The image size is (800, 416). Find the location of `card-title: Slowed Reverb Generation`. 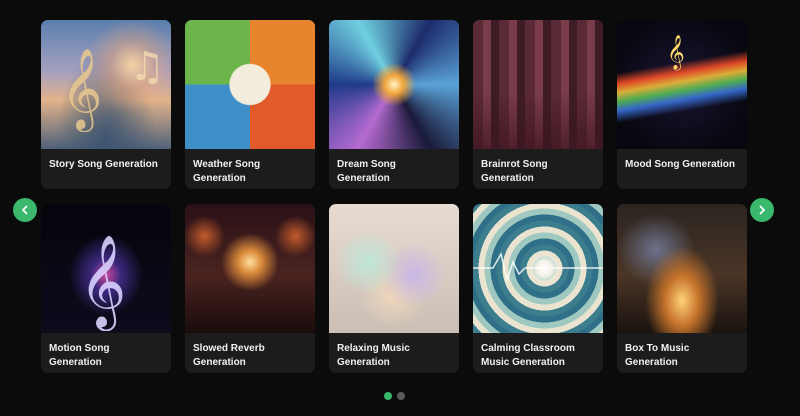

card-title: Slowed Reverb Generation is located at coordinates (229, 355).